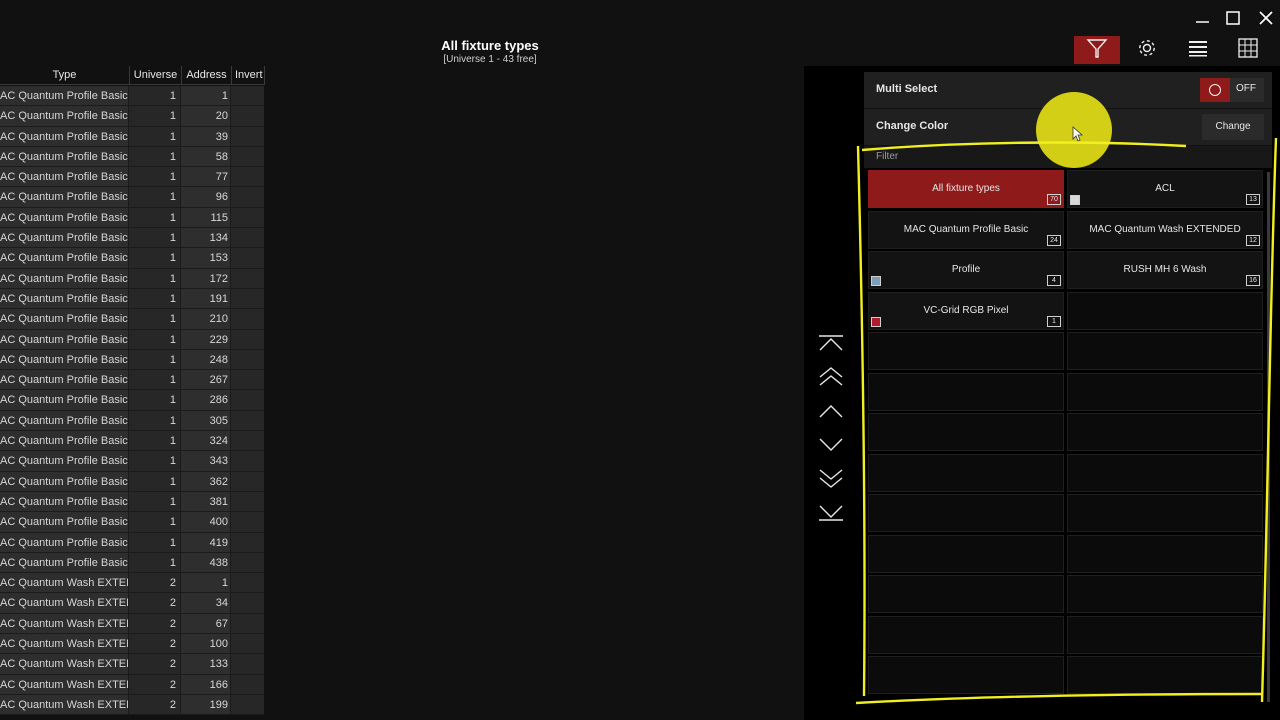 Image resolution: width=1280 pixels, height=720 pixels. Describe the element at coordinates (207, 75) in the screenshot. I see `column-address: Address` at that location.